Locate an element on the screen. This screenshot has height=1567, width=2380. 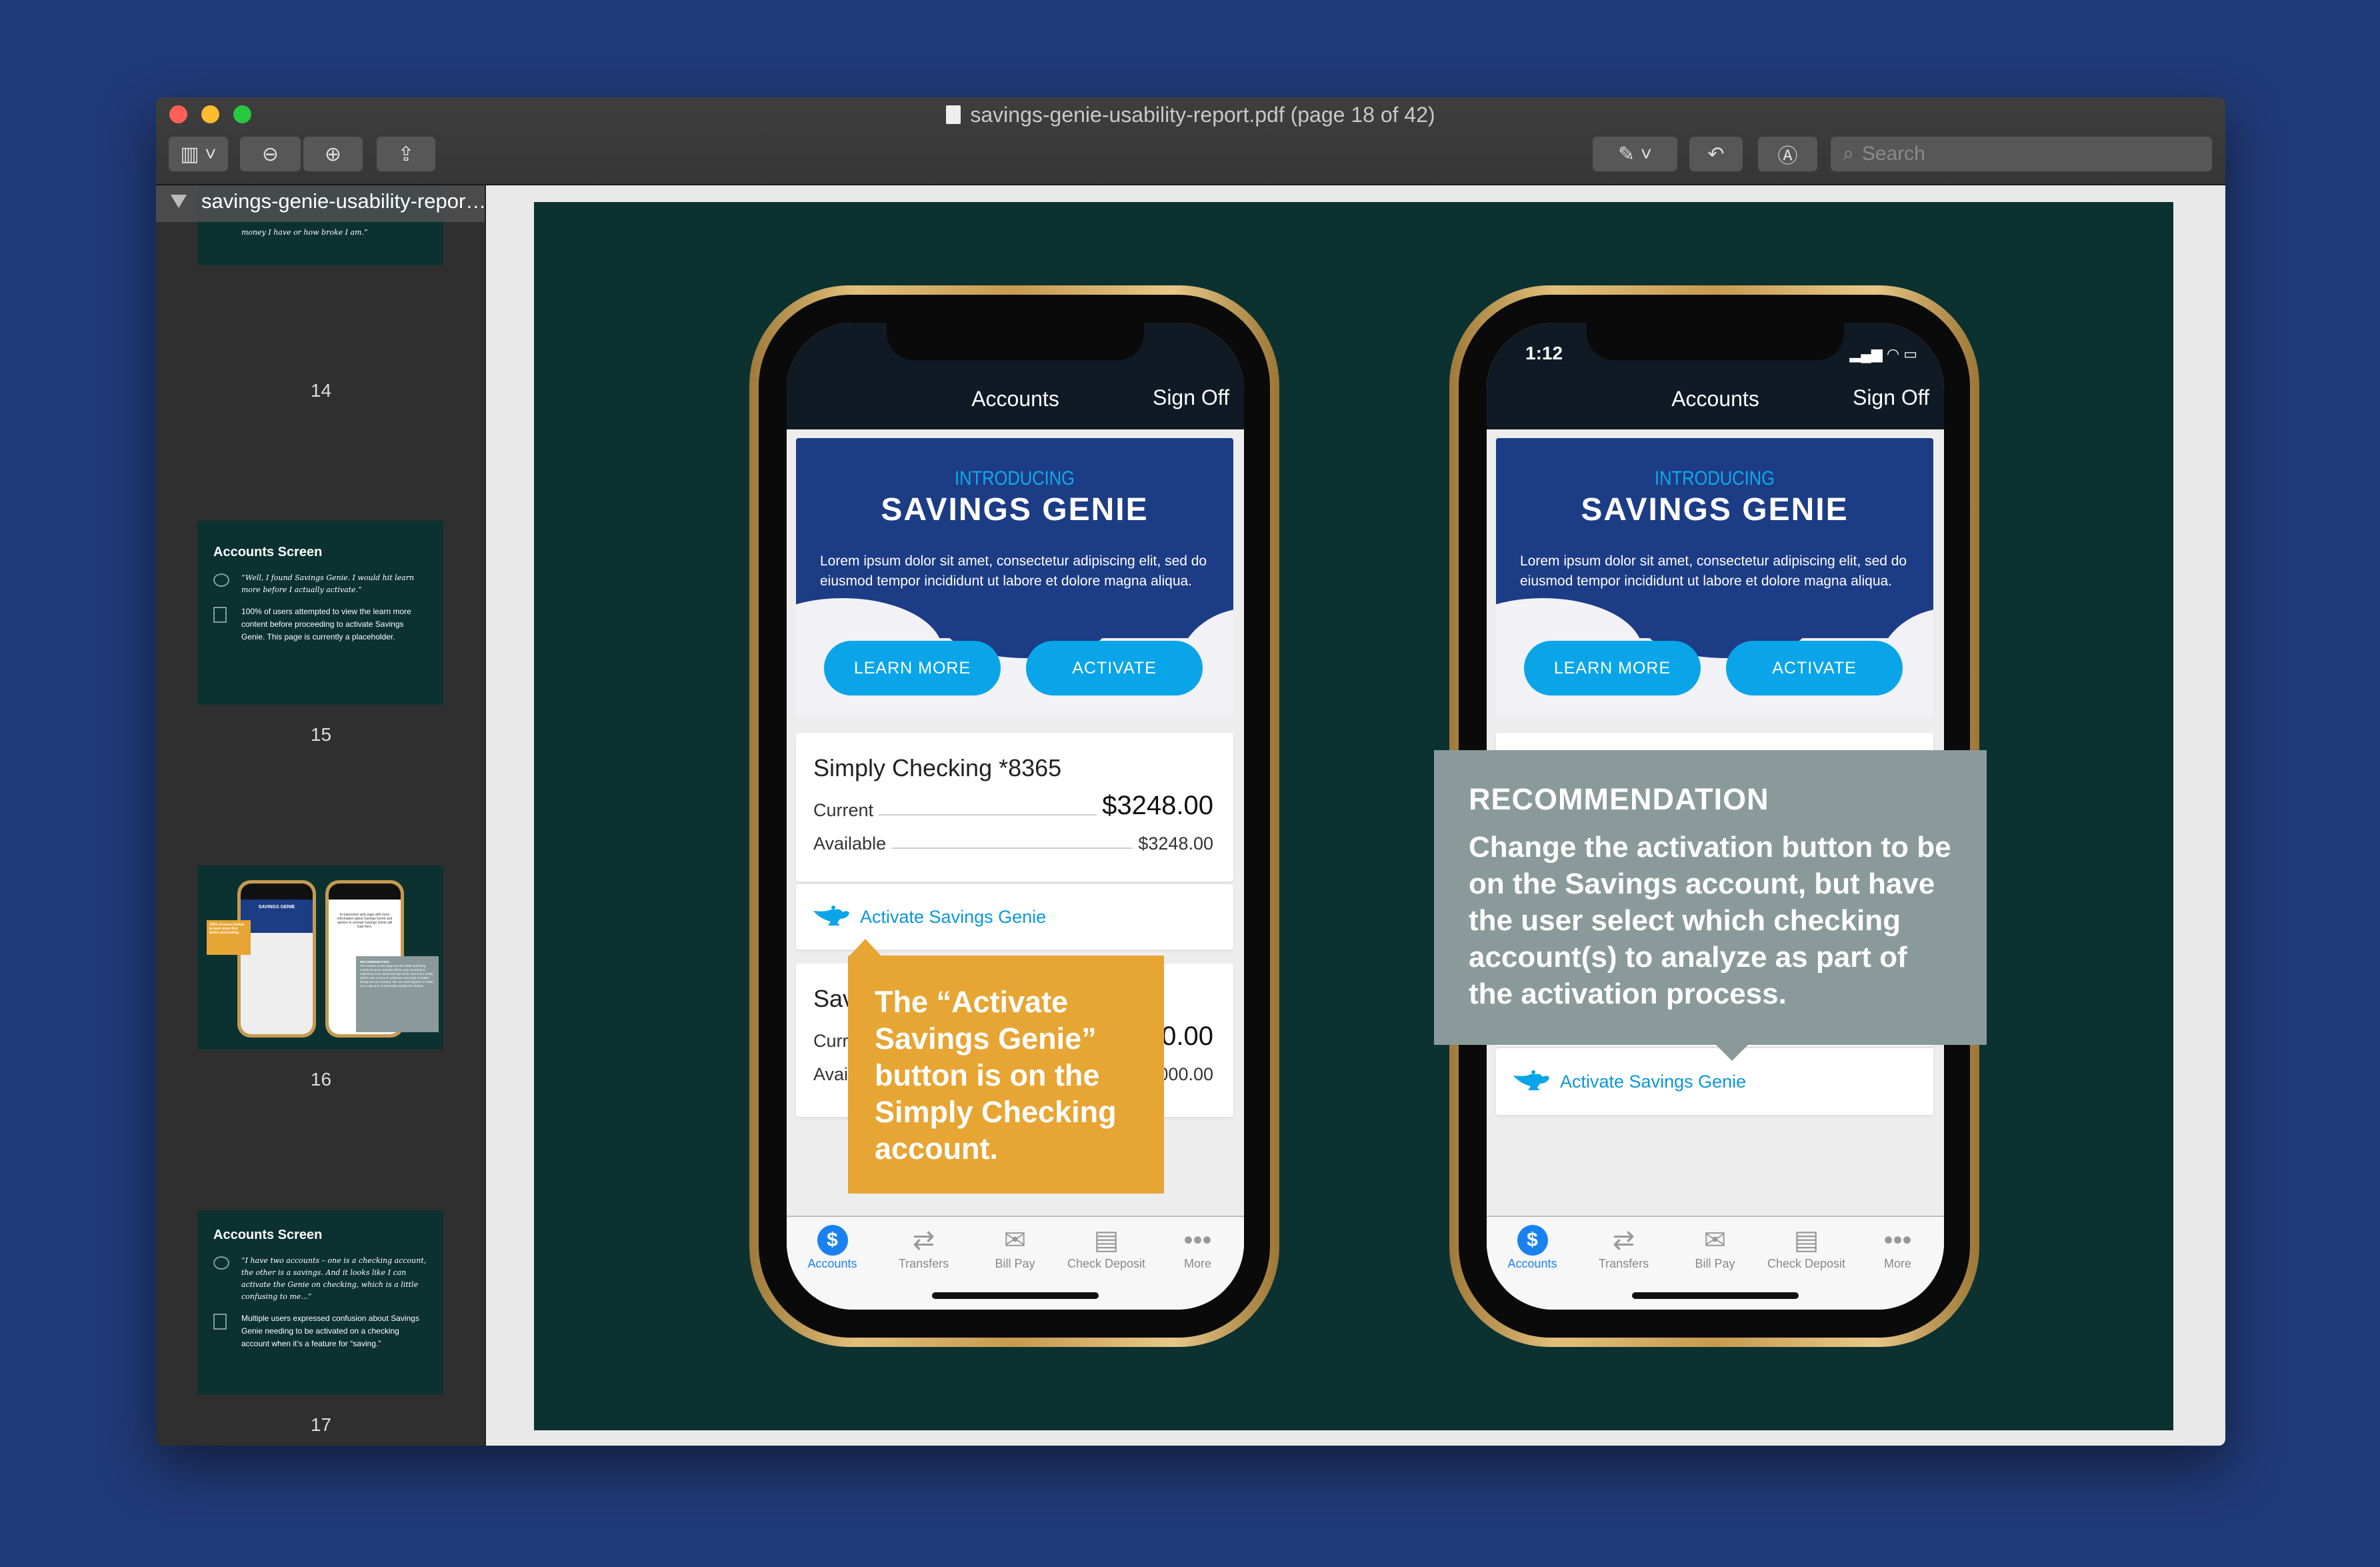
zoom-in-button: ⊕ is located at coordinates (333, 154).